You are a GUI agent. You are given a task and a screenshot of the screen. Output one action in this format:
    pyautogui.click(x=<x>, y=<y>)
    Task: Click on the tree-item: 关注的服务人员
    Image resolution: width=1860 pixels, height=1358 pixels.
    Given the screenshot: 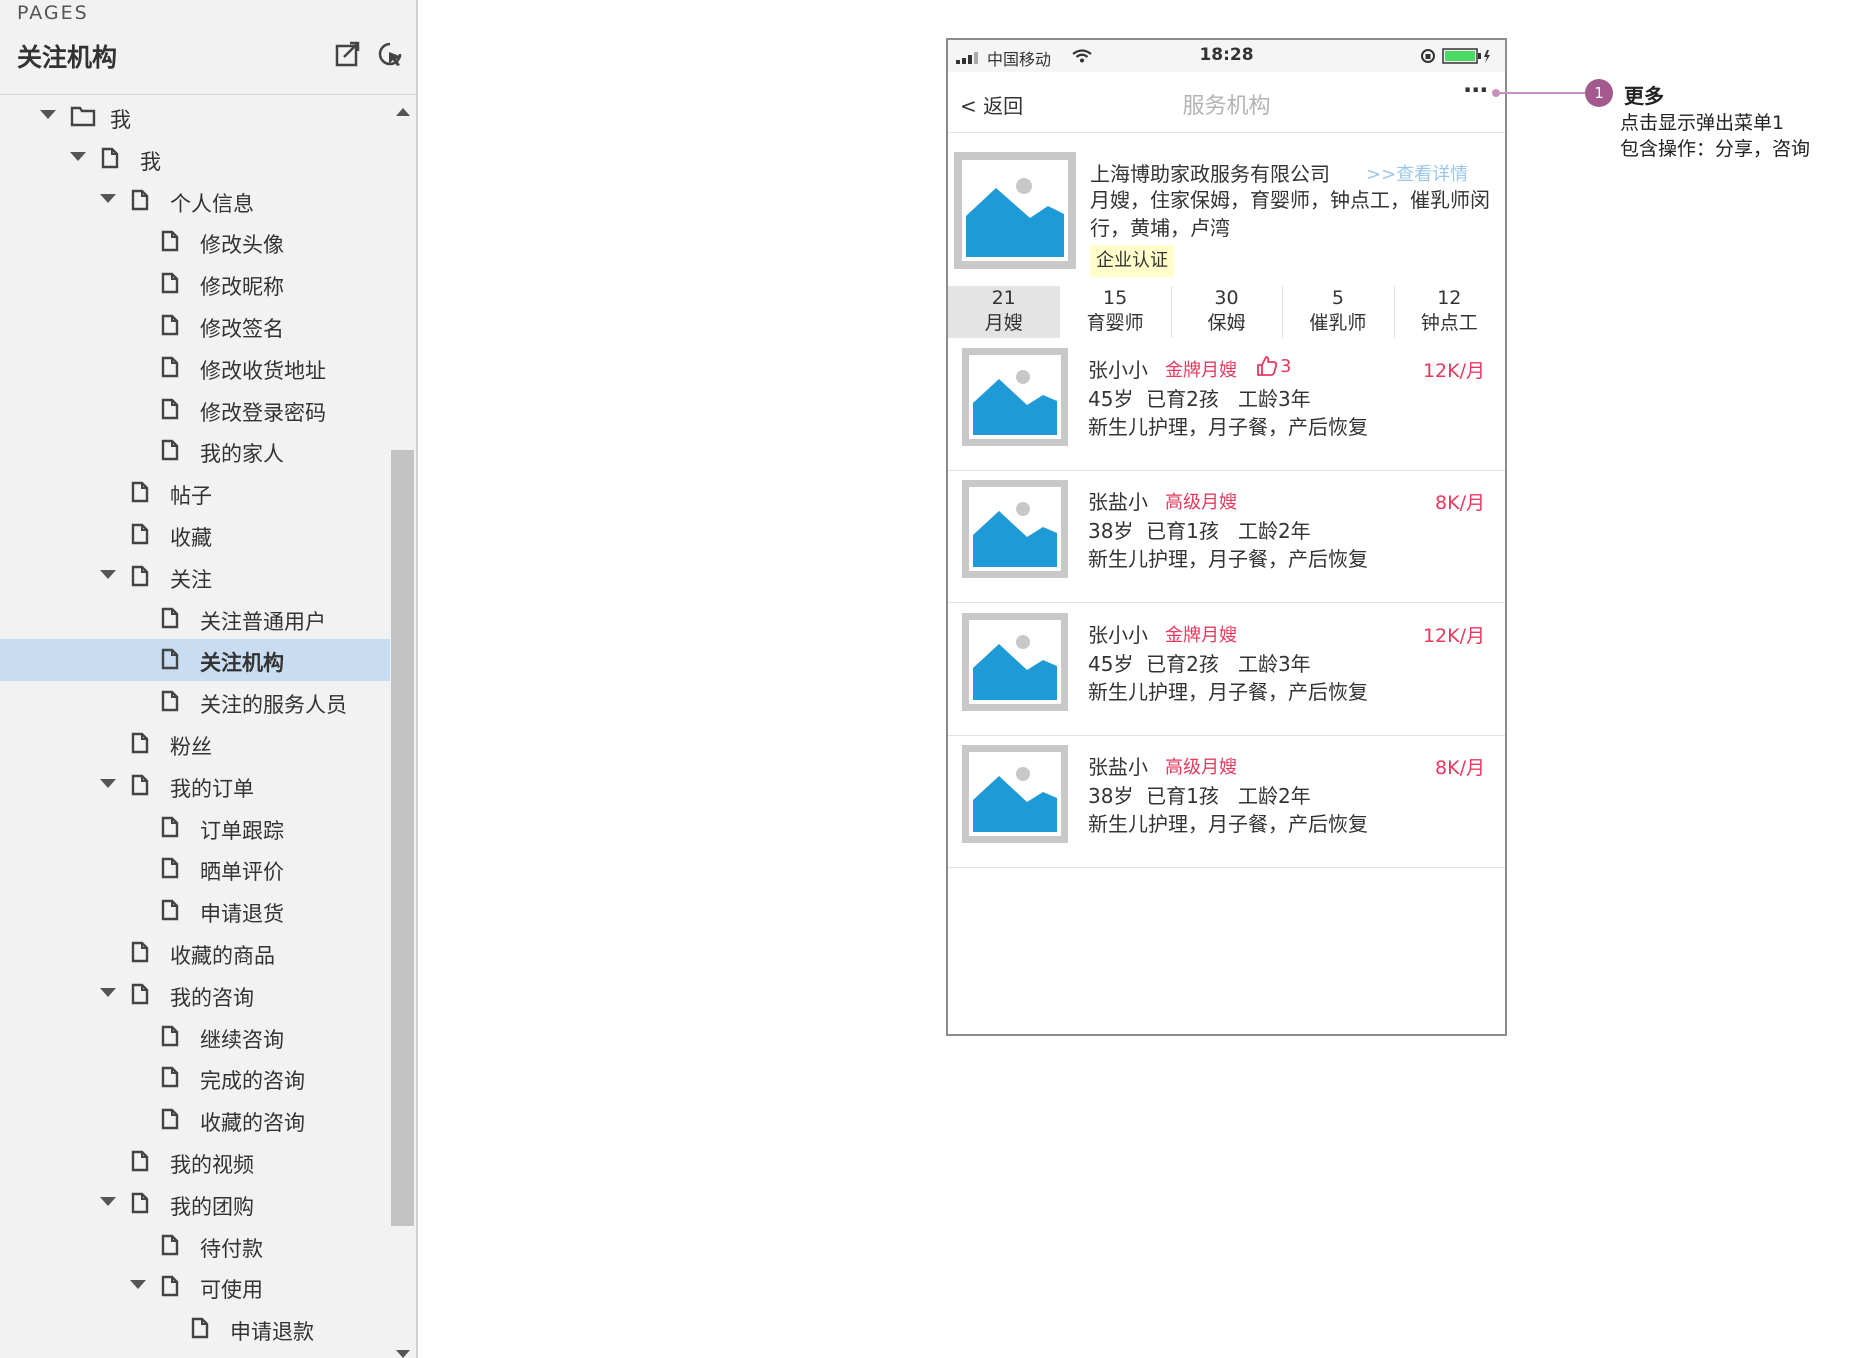 What is the action you would take?
    pyautogui.click(x=195, y=702)
    